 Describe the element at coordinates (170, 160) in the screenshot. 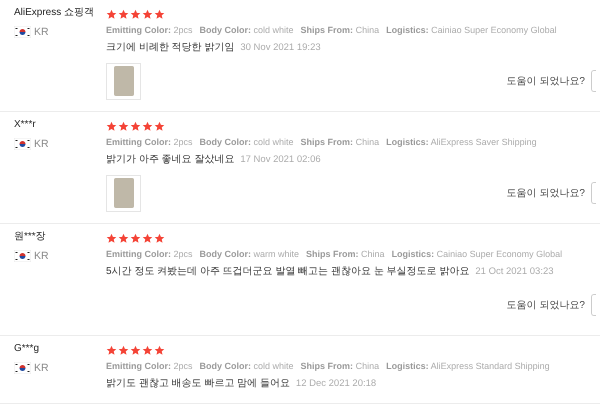

I see `review-text: 밝기가 아주 좋네요 잘샀네요` at that location.